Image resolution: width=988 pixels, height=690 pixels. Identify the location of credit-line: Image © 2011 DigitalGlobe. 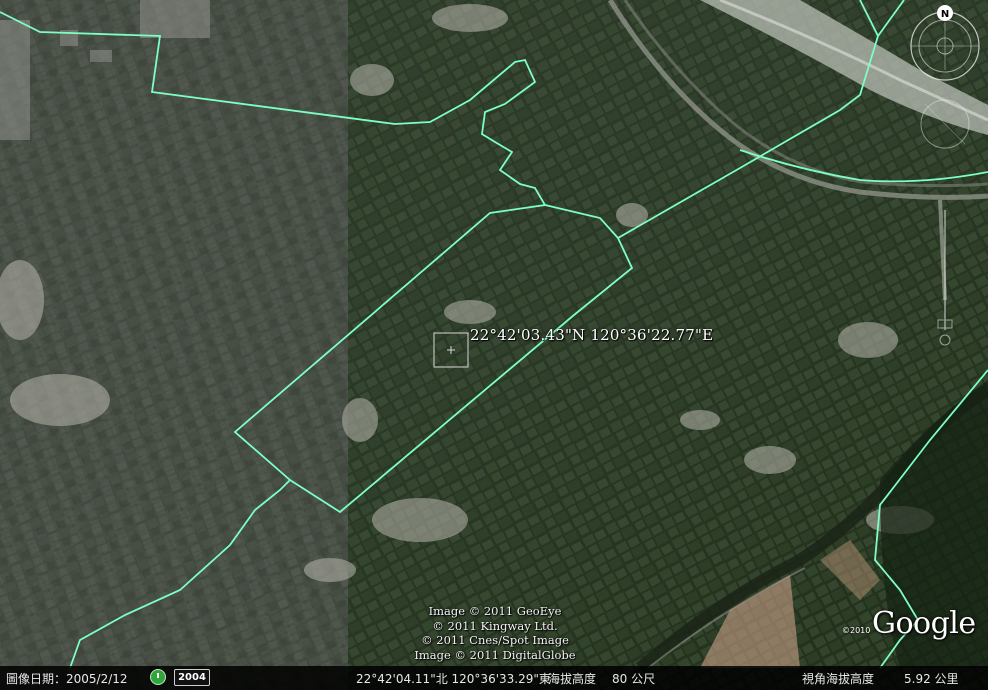
(495, 654).